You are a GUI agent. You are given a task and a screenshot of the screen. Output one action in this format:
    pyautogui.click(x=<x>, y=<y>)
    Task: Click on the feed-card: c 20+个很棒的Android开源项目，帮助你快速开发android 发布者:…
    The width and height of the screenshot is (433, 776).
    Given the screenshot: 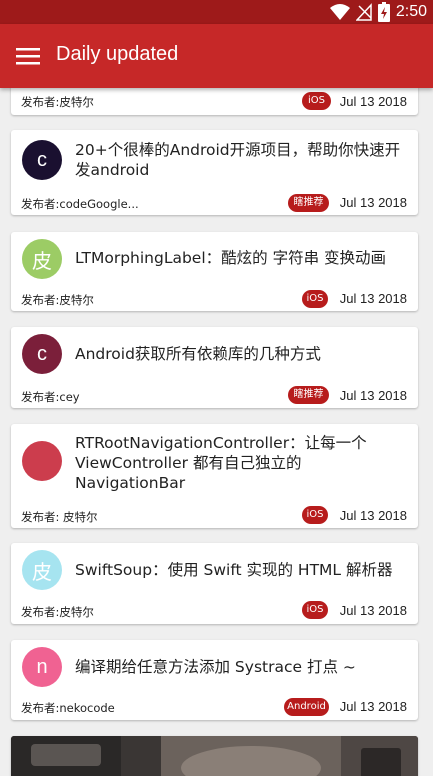 What is the action you would take?
    pyautogui.click(x=214, y=172)
    